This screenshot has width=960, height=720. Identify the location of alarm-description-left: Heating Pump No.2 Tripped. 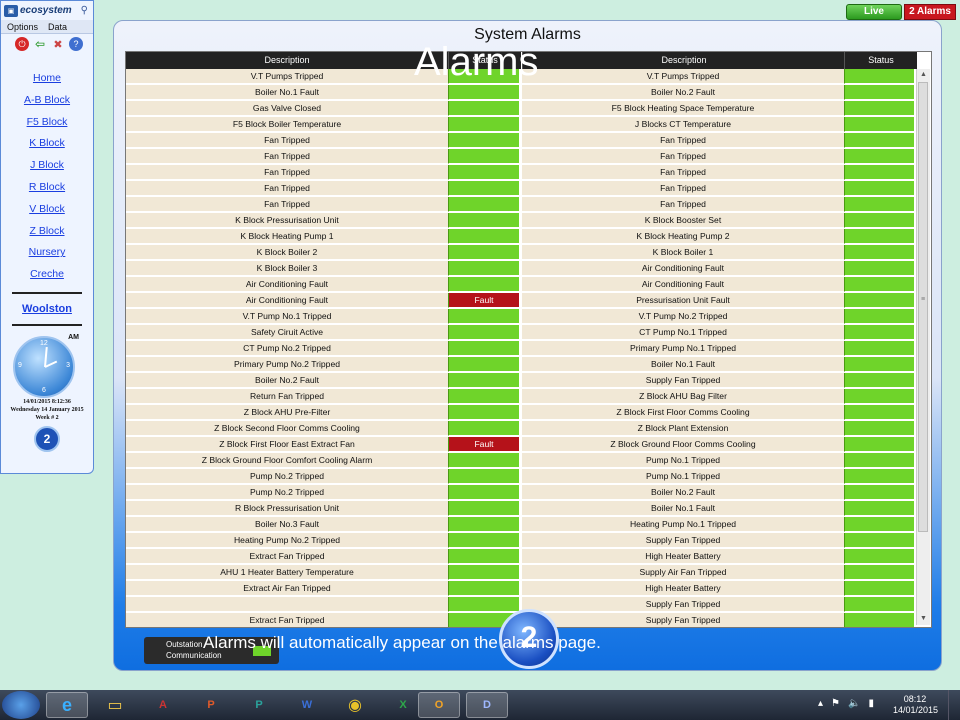
(287, 540).